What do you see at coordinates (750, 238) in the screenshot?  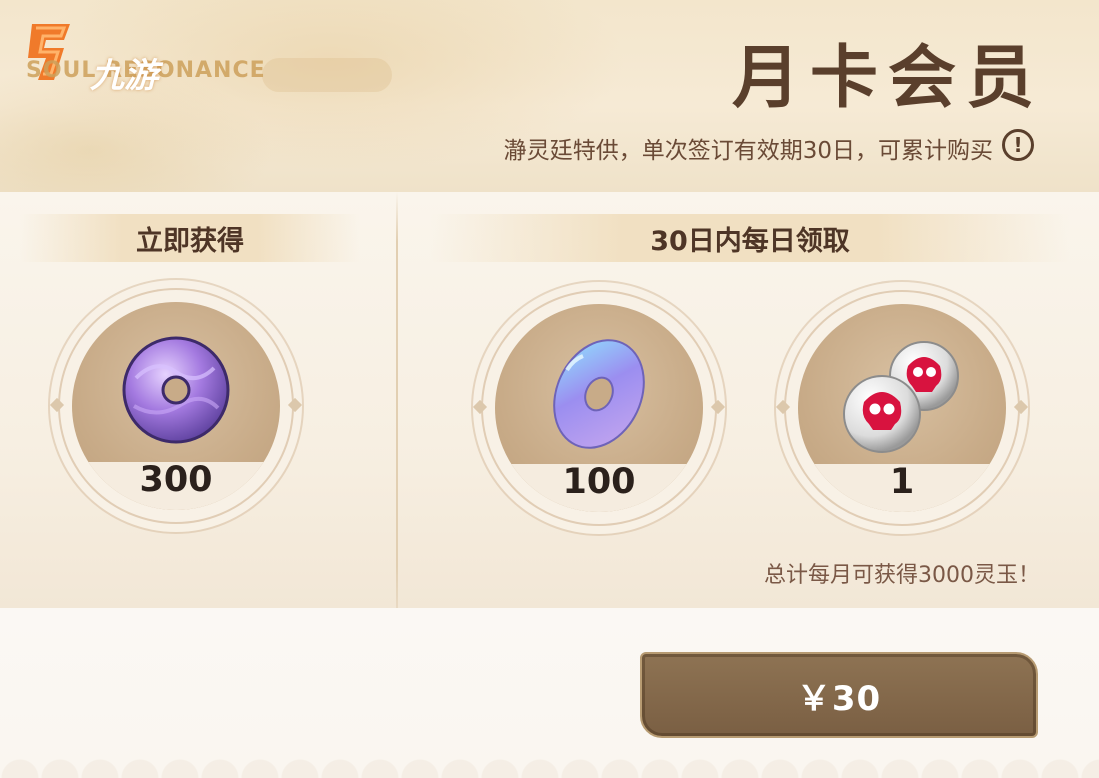 I see `section-heading-daily: 30日内每日领取` at bounding box center [750, 238].